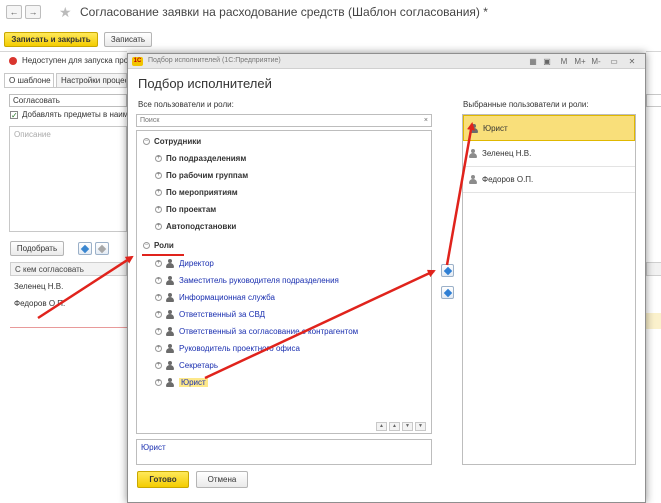 The height and width of the screenshot is (503, 661). I want to click on search-input, so click(277, 120).